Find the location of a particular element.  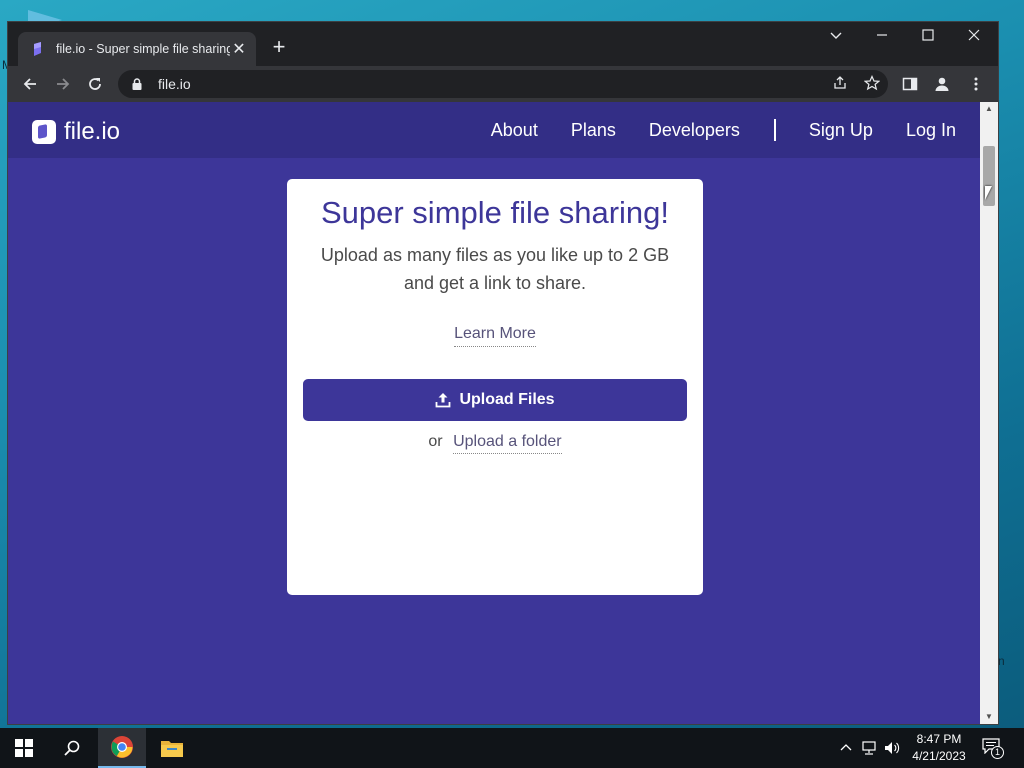

upload-files-button: Upload Files is located at coordinates (495, 400).